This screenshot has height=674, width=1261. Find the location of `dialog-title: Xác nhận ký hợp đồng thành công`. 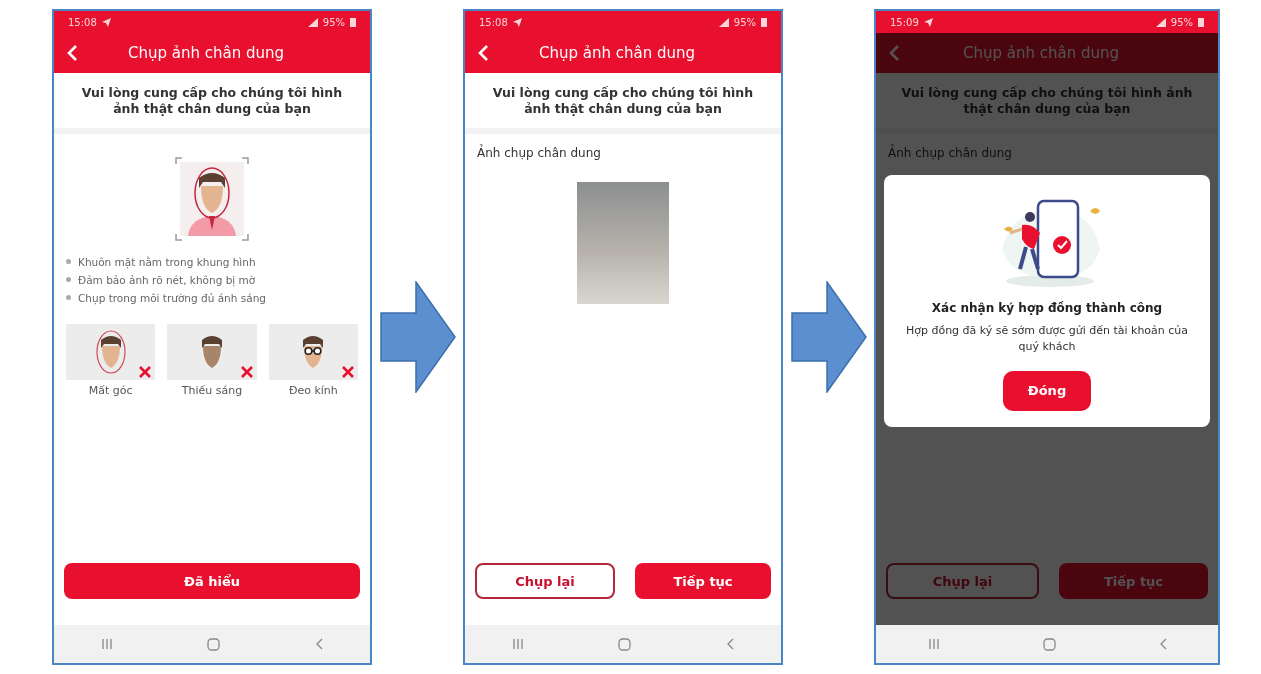

dialog-title: Xác nhận ký hợp đồng thành công is located at coordinates (1047, 308).